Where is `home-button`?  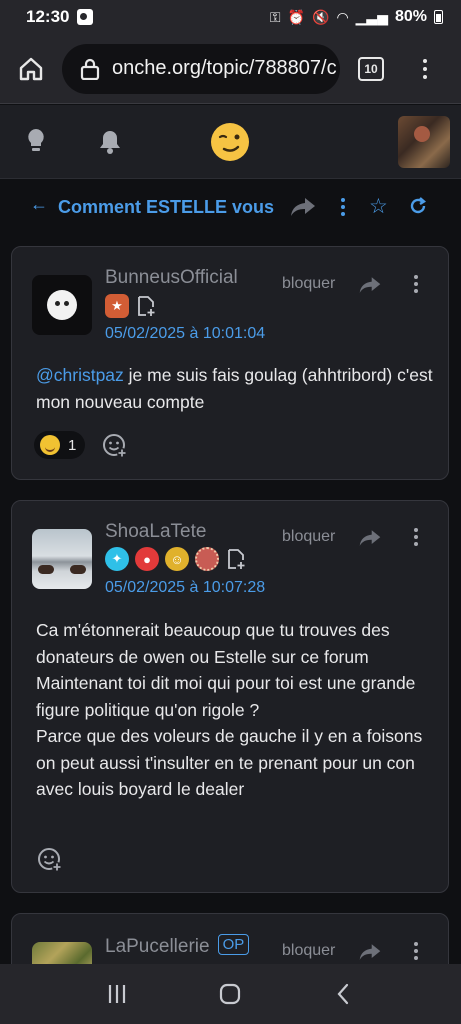 home-button is located at coordinates (31, 69).